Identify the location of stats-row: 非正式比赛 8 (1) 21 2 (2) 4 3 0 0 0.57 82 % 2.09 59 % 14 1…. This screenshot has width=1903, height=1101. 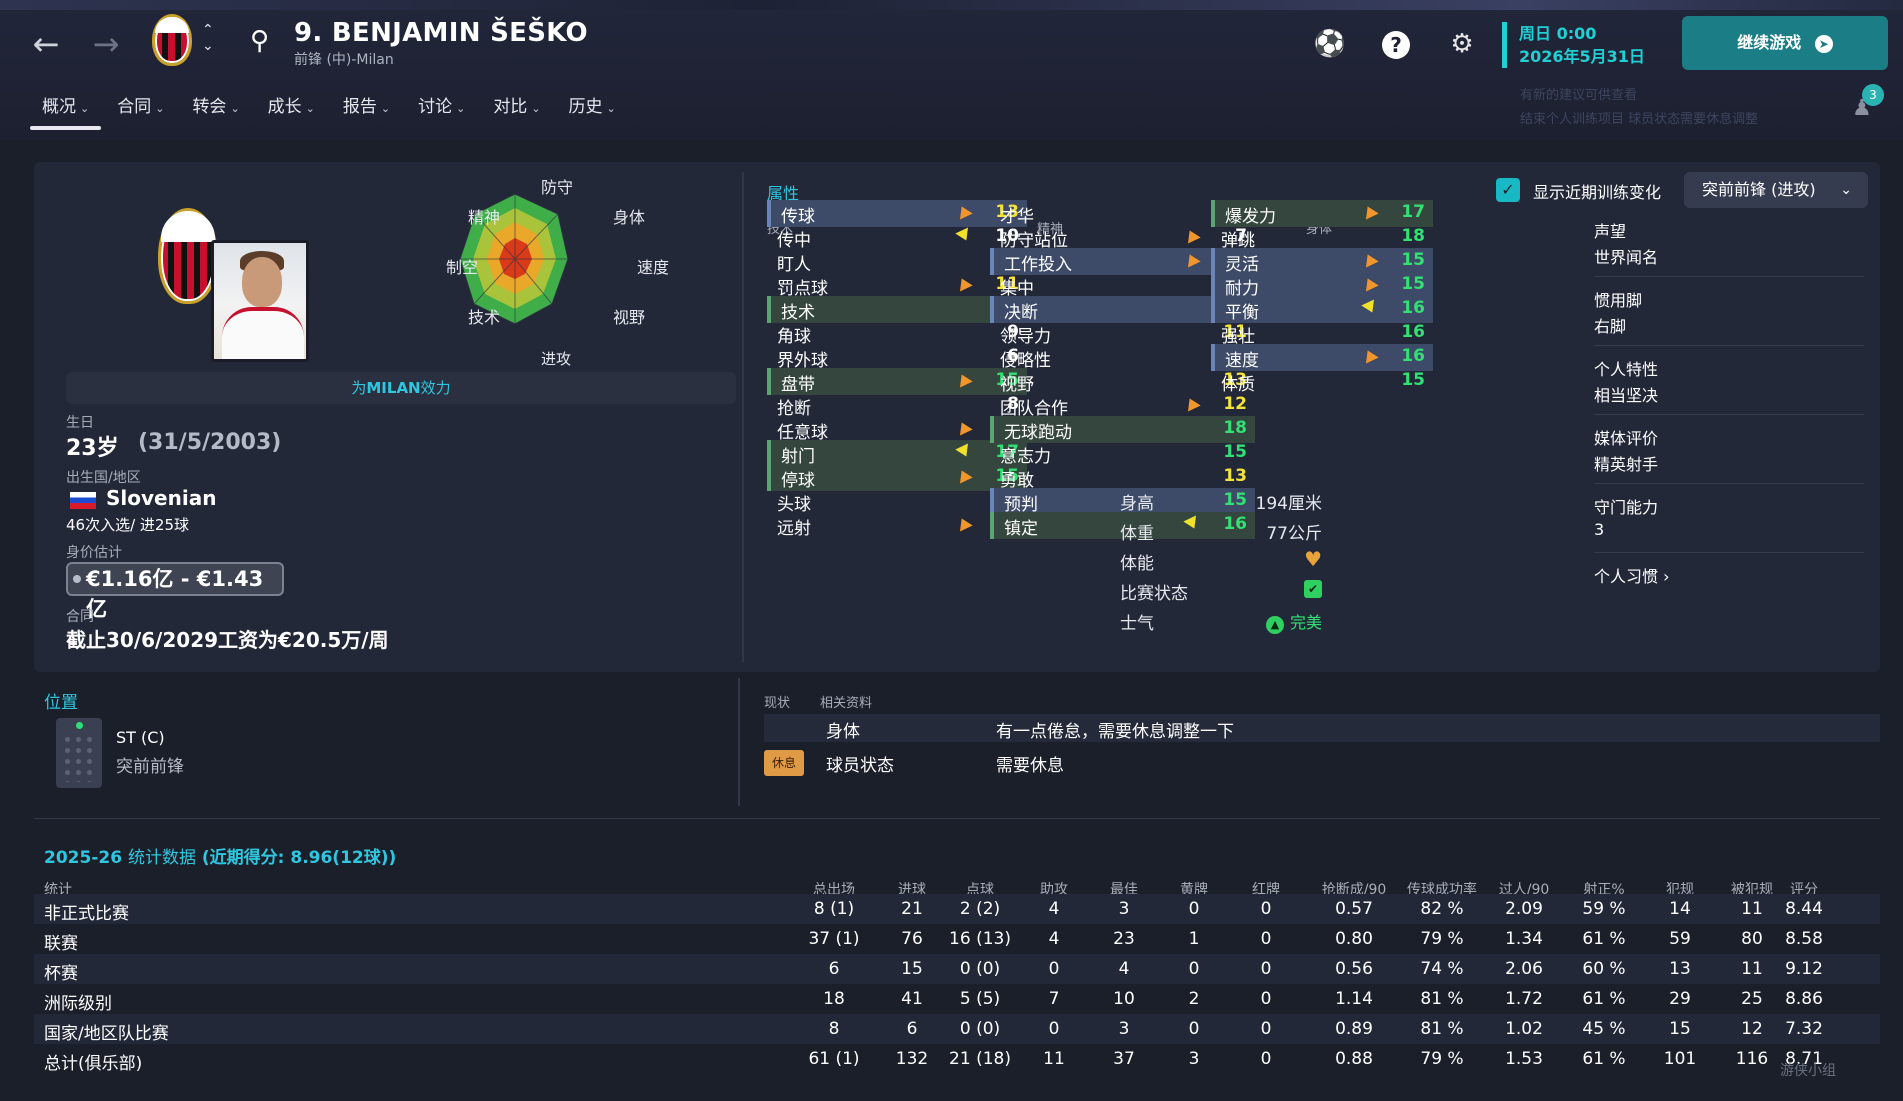
(957, 909).